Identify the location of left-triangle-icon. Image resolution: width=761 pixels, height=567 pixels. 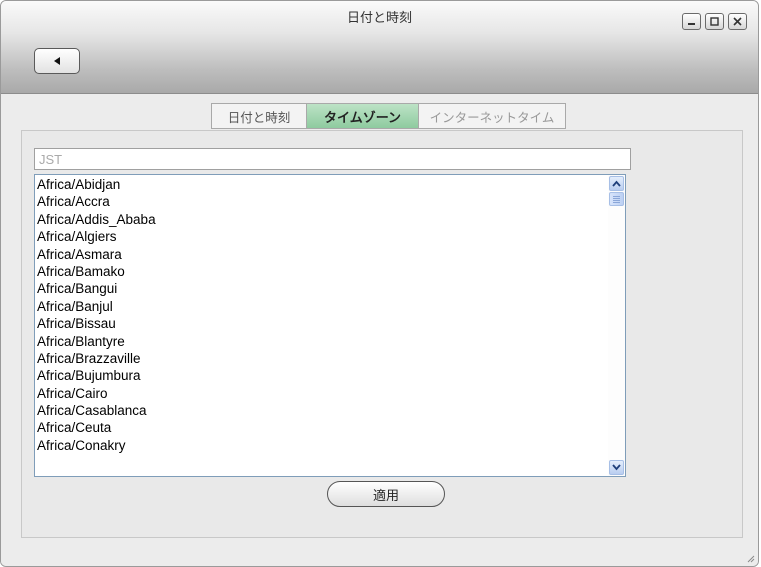
(57, 61).